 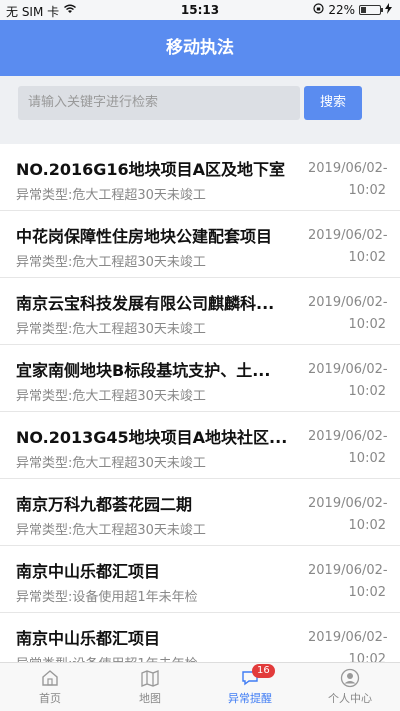 What do you see at coordinates (250, 687) in the screenshot?
I see `tab-alerts: 16 异常提醒` at bounding box center [250, 687].